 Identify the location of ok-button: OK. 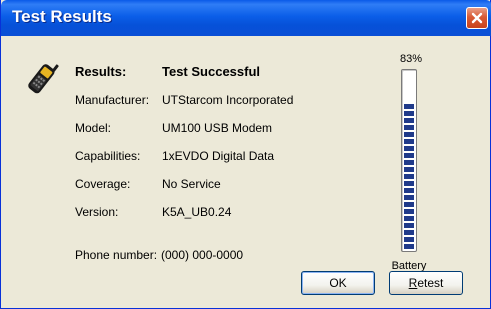
(338, 283).